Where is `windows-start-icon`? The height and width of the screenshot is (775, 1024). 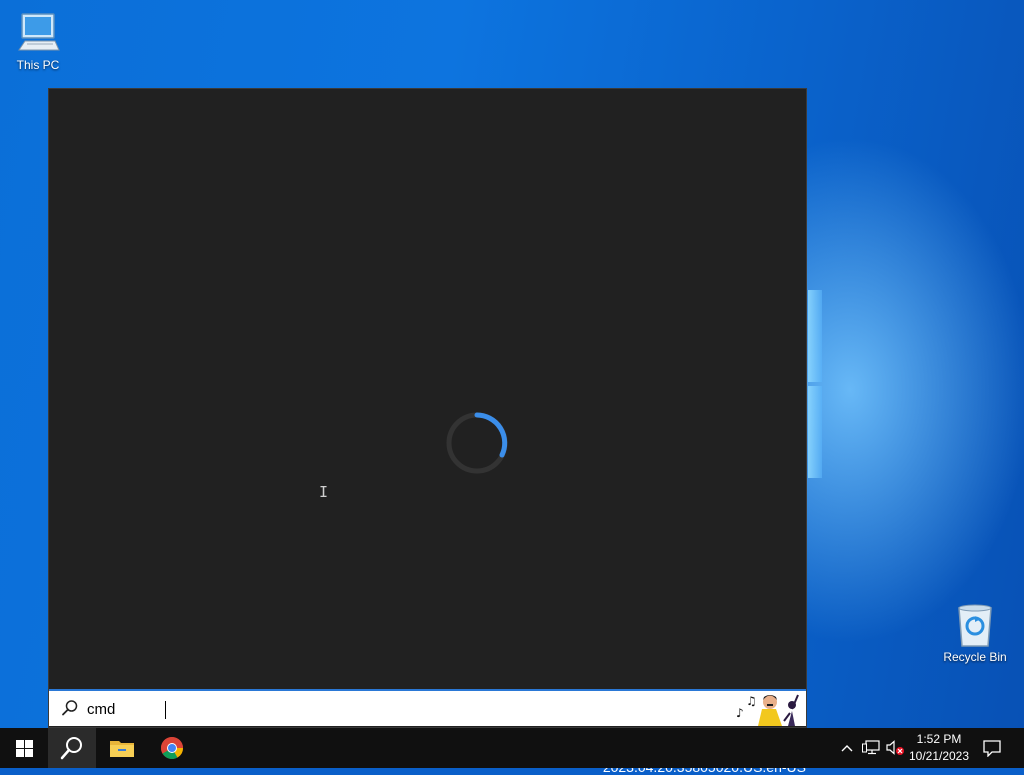 windows-start-icon is located at coordinates (24, 748).